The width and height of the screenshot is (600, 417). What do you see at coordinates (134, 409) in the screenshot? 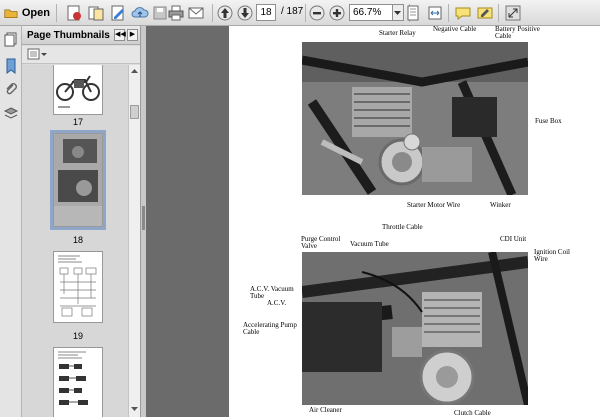
I see `scroll-down-icon` at bounding box center [134, 409].